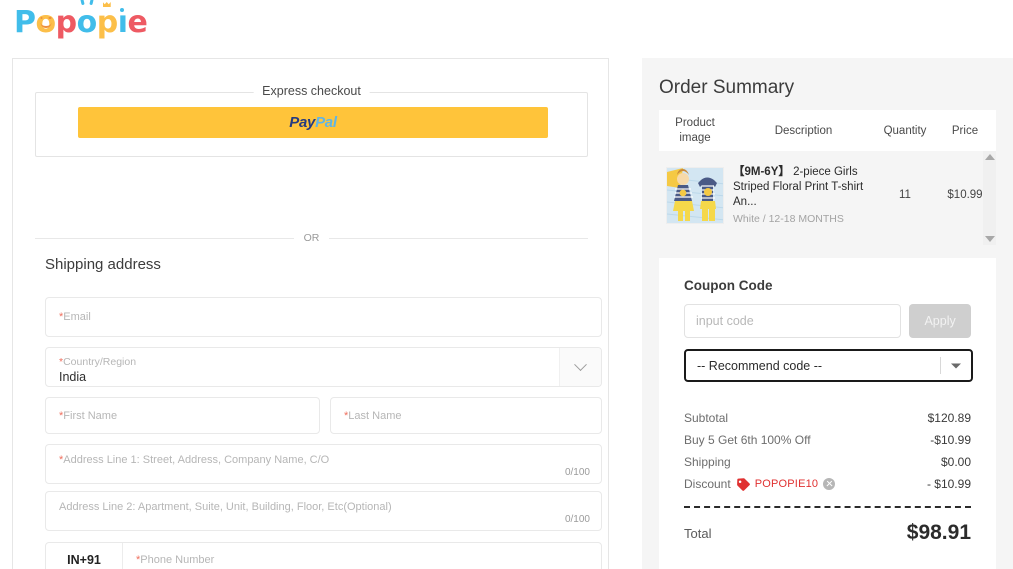  I want to click on coupon-input-row: Apply, so click(827, 321).